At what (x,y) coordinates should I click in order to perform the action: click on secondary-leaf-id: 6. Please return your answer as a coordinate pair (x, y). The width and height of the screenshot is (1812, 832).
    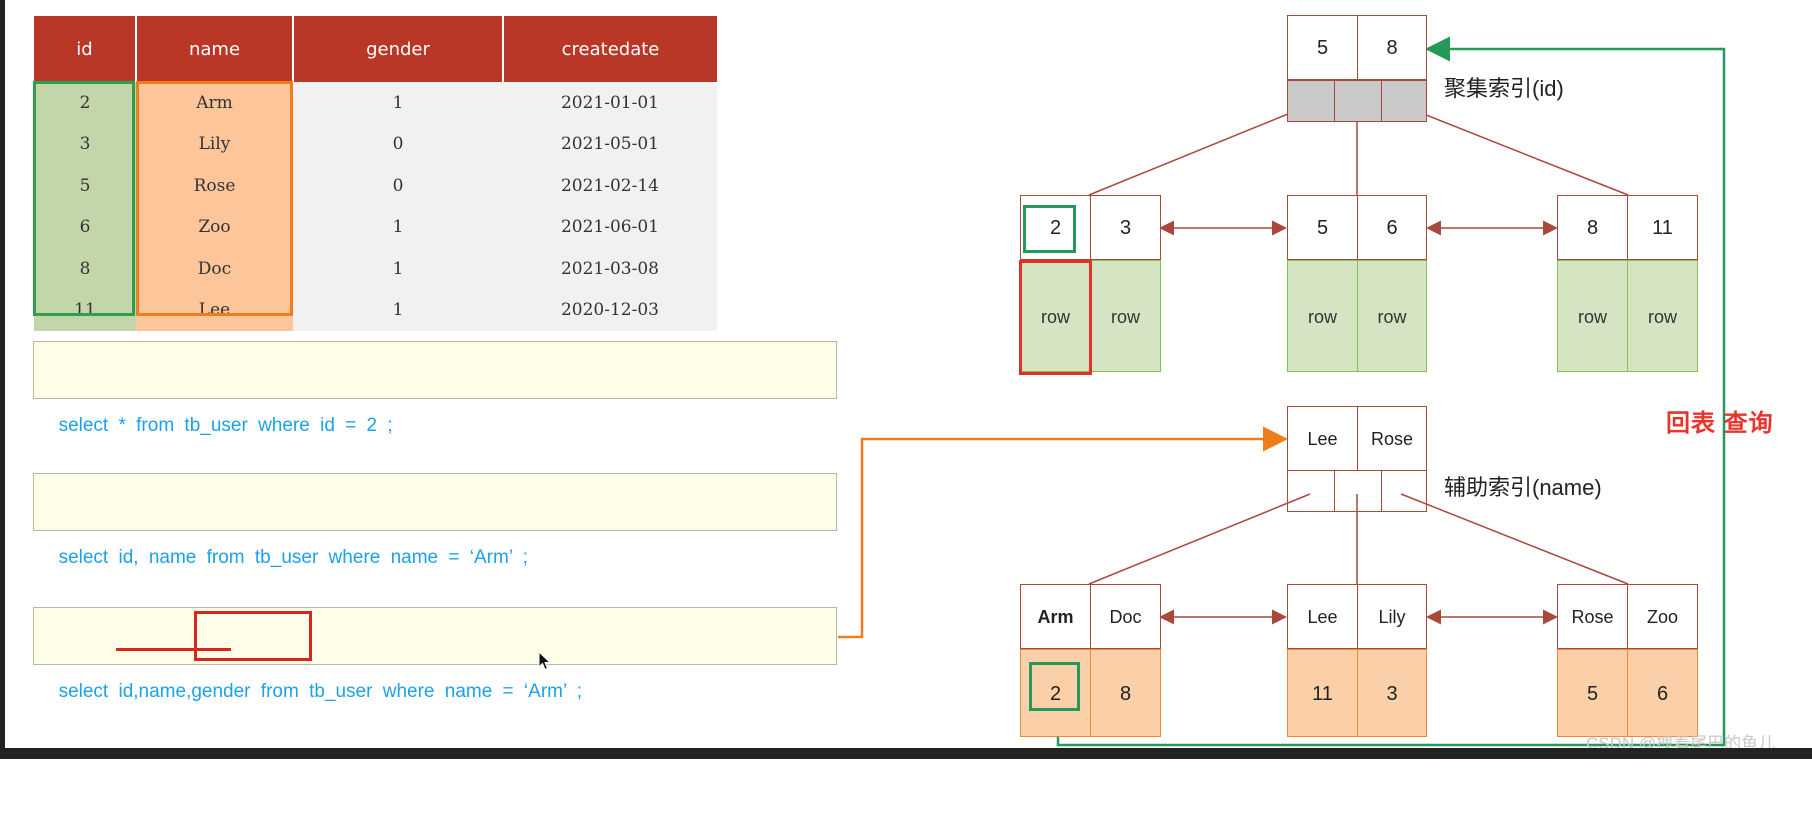
    Looking at the image, I should click on (1662, 693).